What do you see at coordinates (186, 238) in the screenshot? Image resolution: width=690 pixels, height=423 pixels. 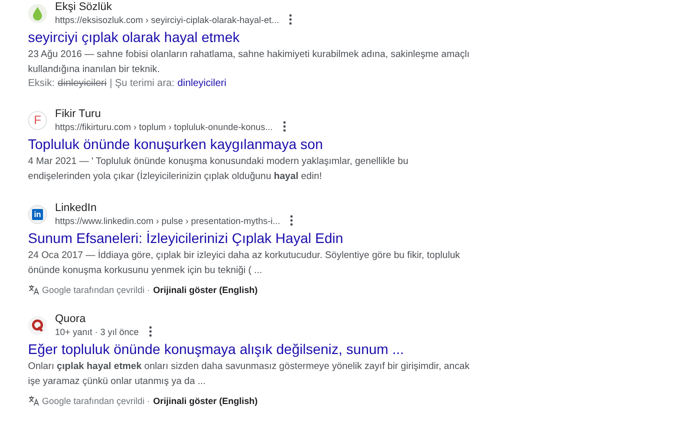 I see `result-title-link: Sunum Efsaneleri: İzleyicilerinizi Çıplak Hayal Edin` at bounding box center [186, 238].